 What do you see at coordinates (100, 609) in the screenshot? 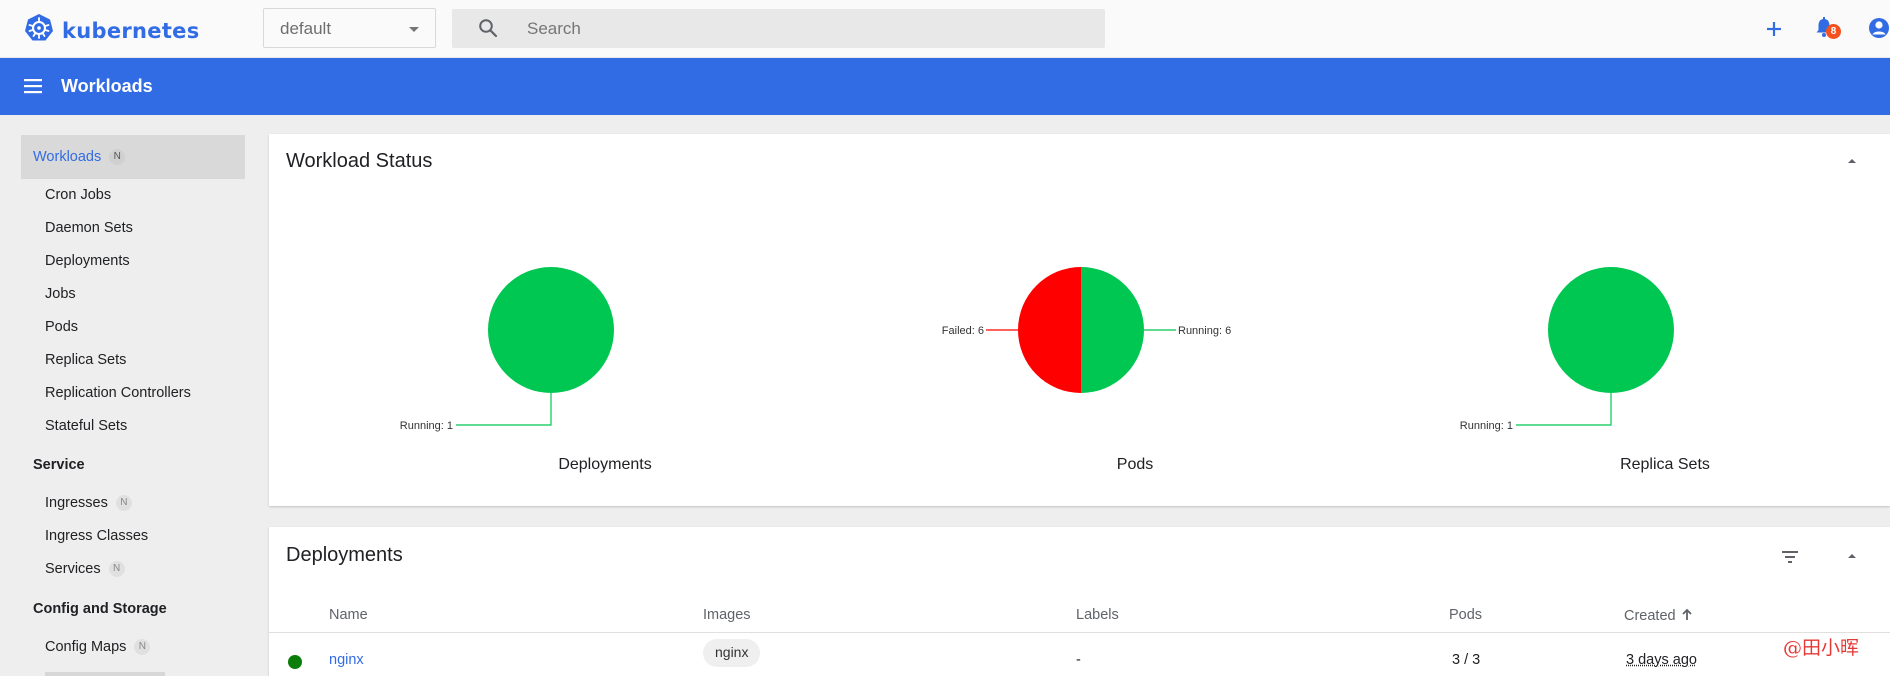
I see `sidebar-heading-config-storage: Config and Storage` at bounding box center [100, 609].